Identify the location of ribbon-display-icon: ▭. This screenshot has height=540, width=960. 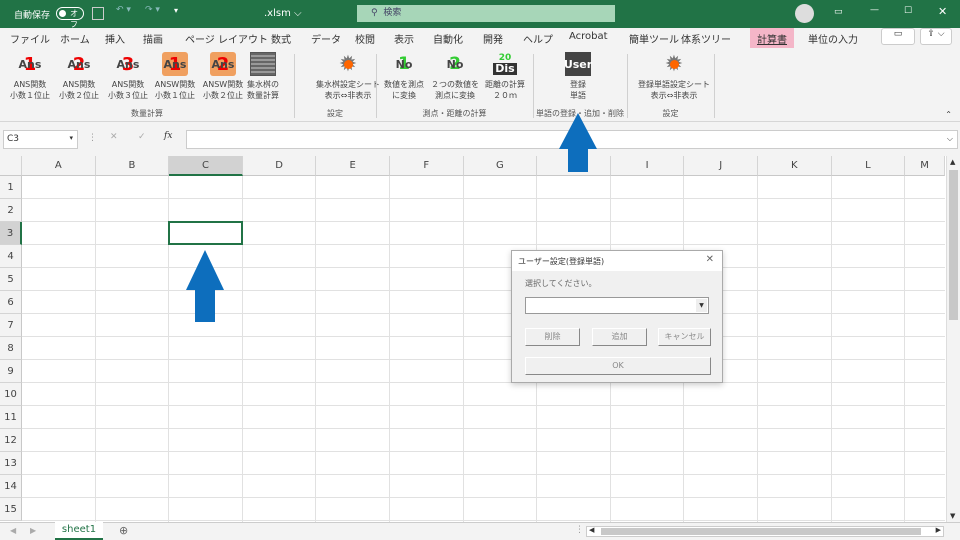
(838, 12).